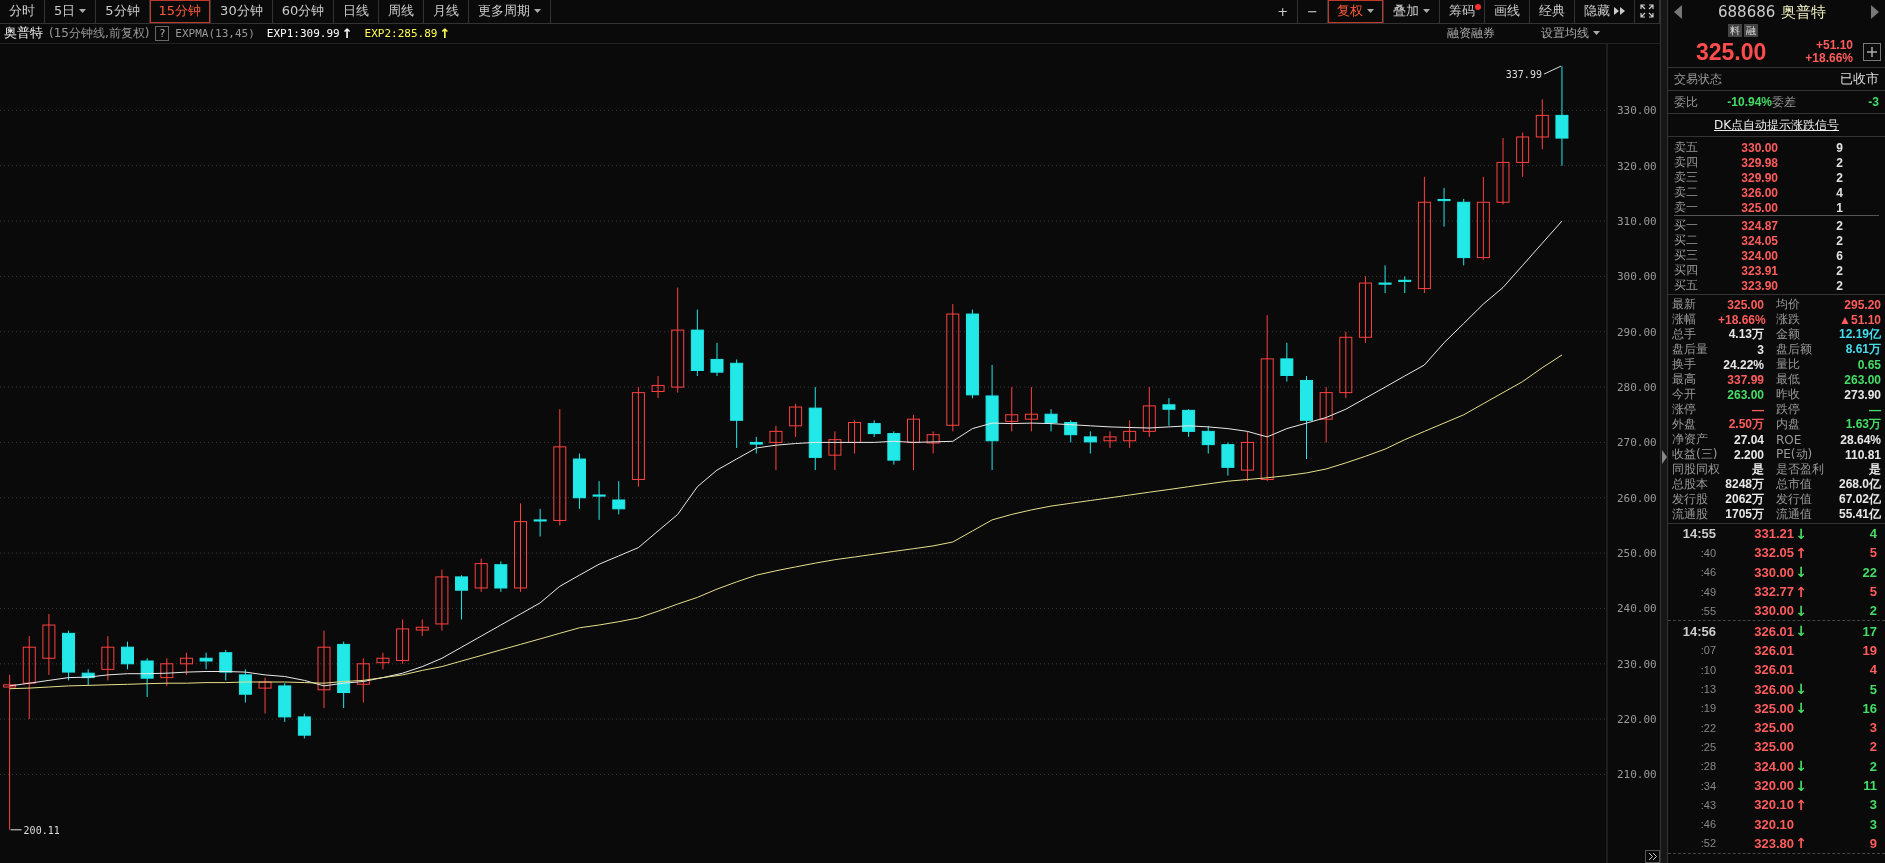  I want to click on stat-value: 8248万, so click(1744, 484).